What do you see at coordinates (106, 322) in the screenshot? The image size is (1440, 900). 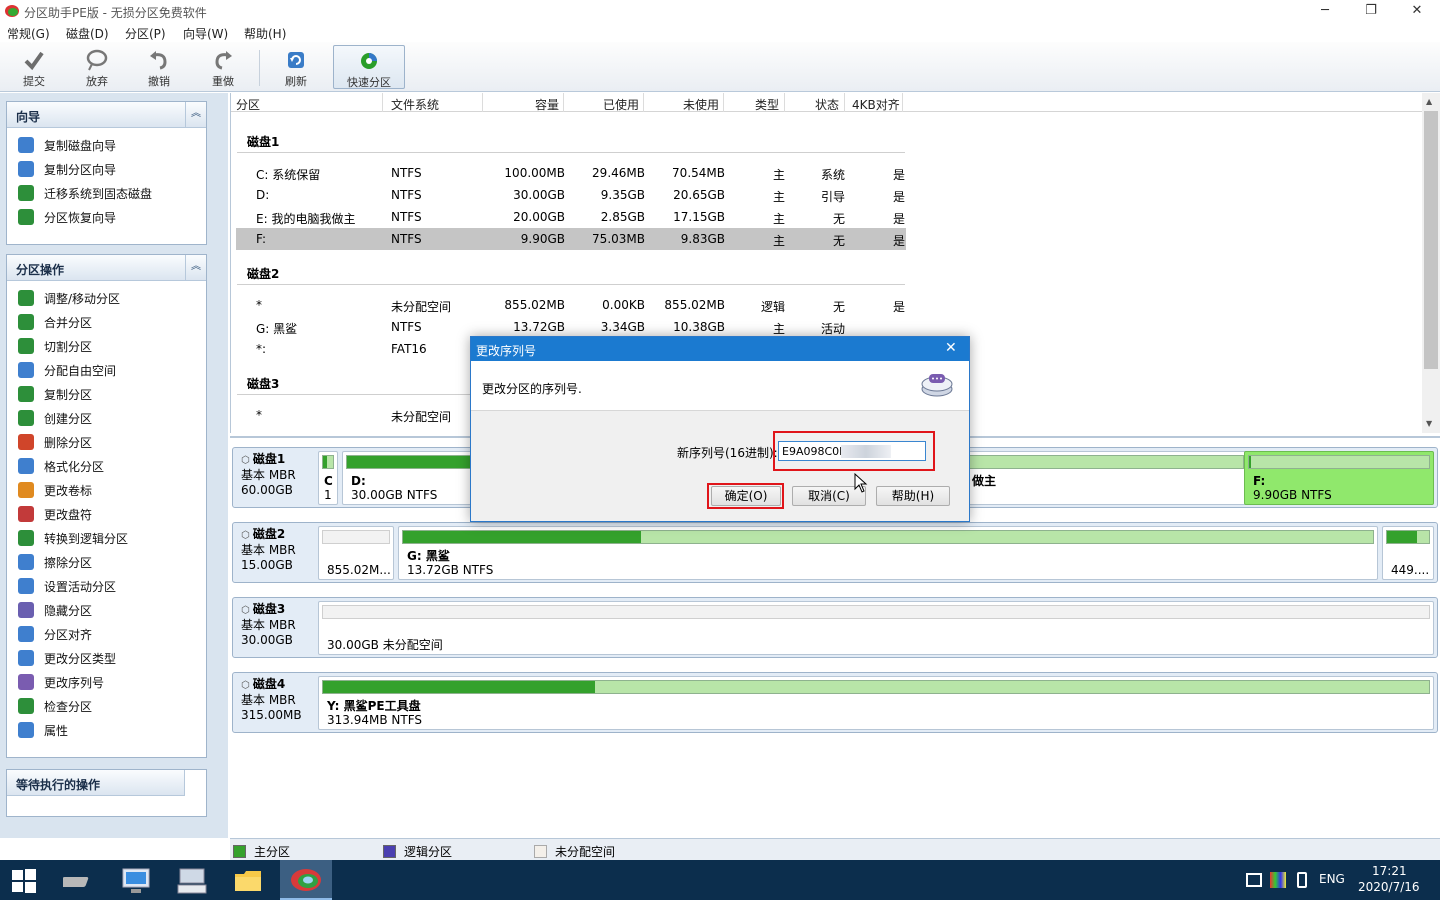 I see `sidebar-item-merge: 合并分区` at bounding box center [106, 322].